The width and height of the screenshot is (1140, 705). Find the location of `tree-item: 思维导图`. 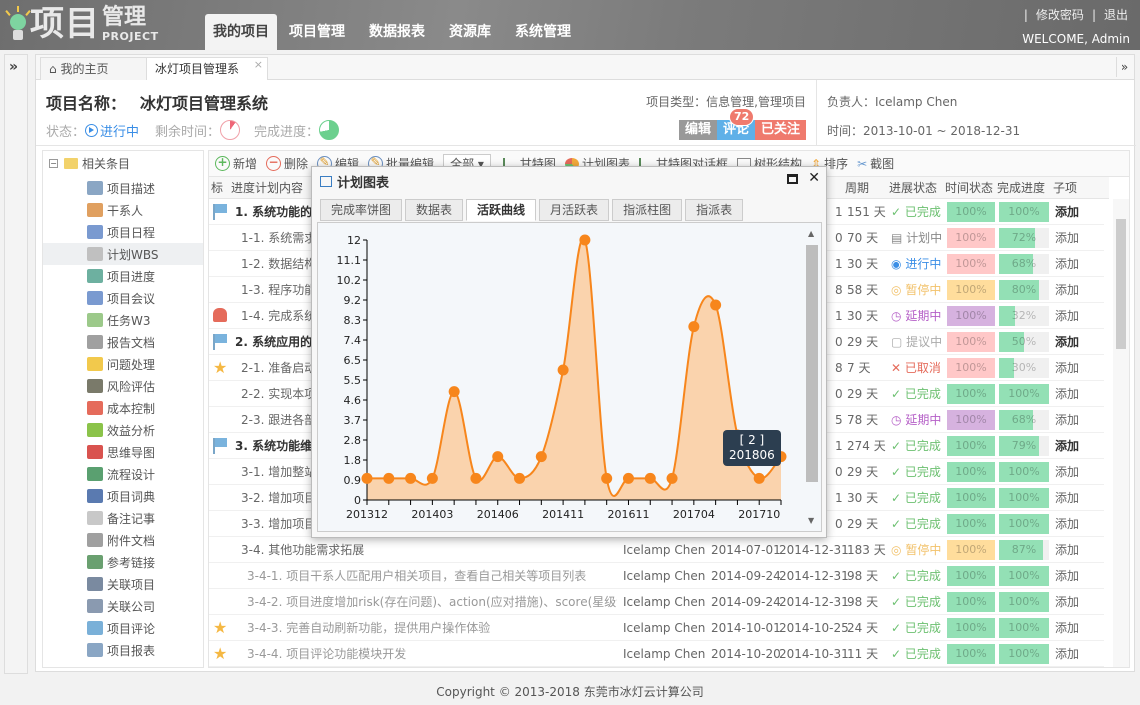

tree-item: 思维导图 is located at coordinates (145, 452).